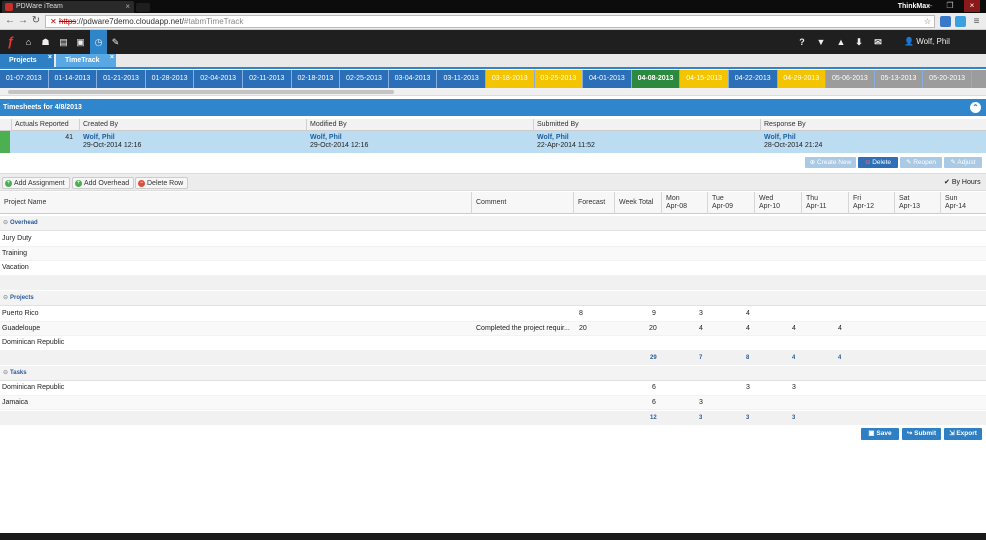 This screenshot has width=986, height=540. I want to click on adjust-button: ✎ Adjust, so click(963, 162).